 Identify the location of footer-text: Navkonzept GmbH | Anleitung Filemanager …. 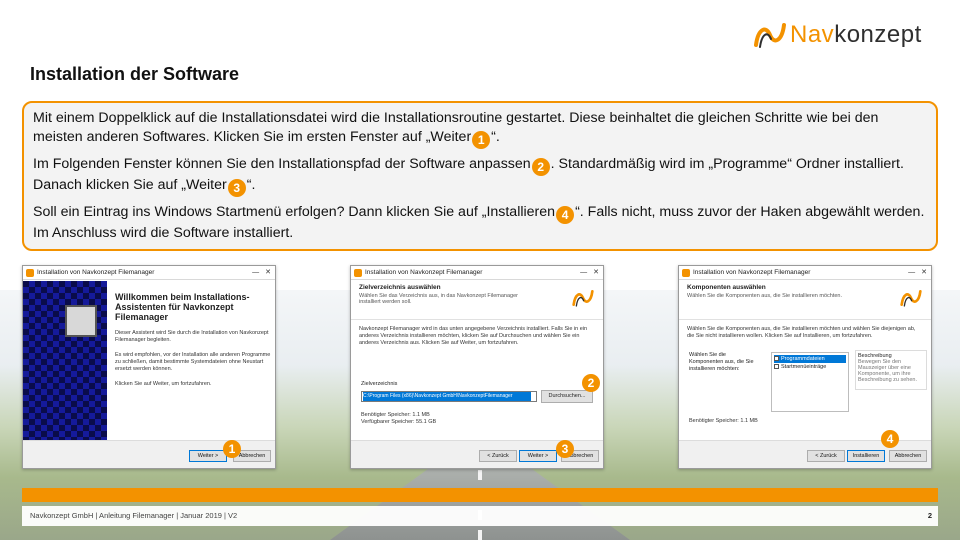
(134, 515).